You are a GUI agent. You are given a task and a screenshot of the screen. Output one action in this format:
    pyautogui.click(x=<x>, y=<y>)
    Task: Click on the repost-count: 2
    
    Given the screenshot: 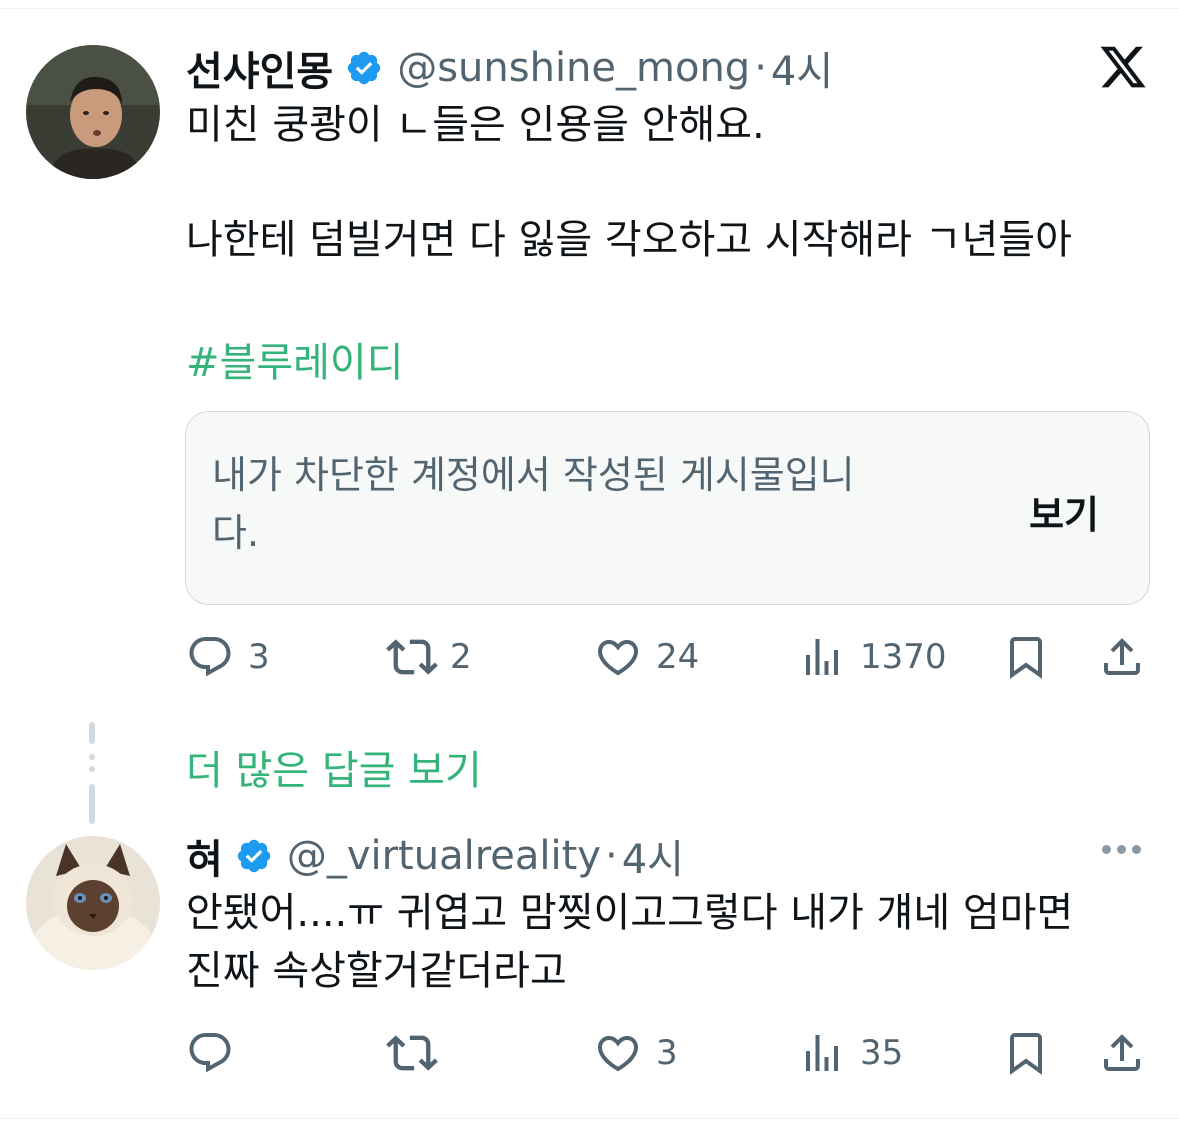 What is the action you would take?
    pyautogui.click(x=461, y=657)
    